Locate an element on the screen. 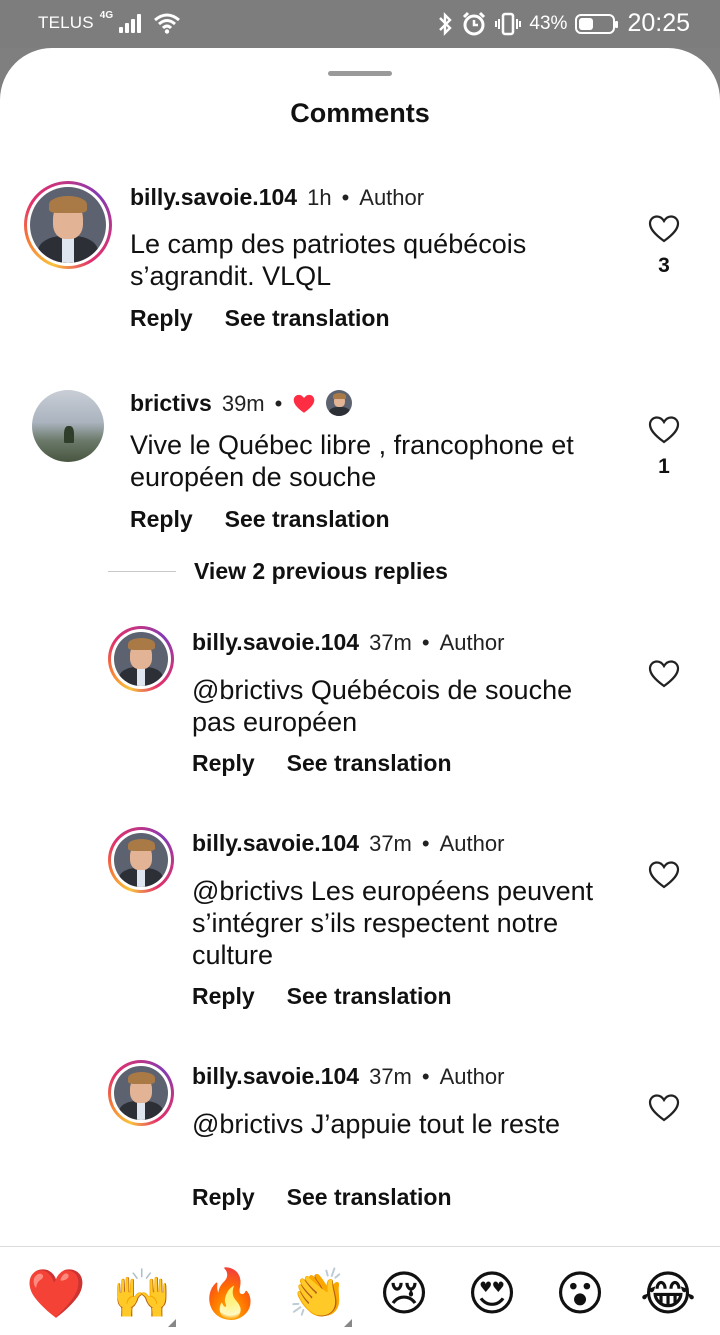 This screenshot has height=1335, width=720. signal-icon is located at coordinates (130, 23).